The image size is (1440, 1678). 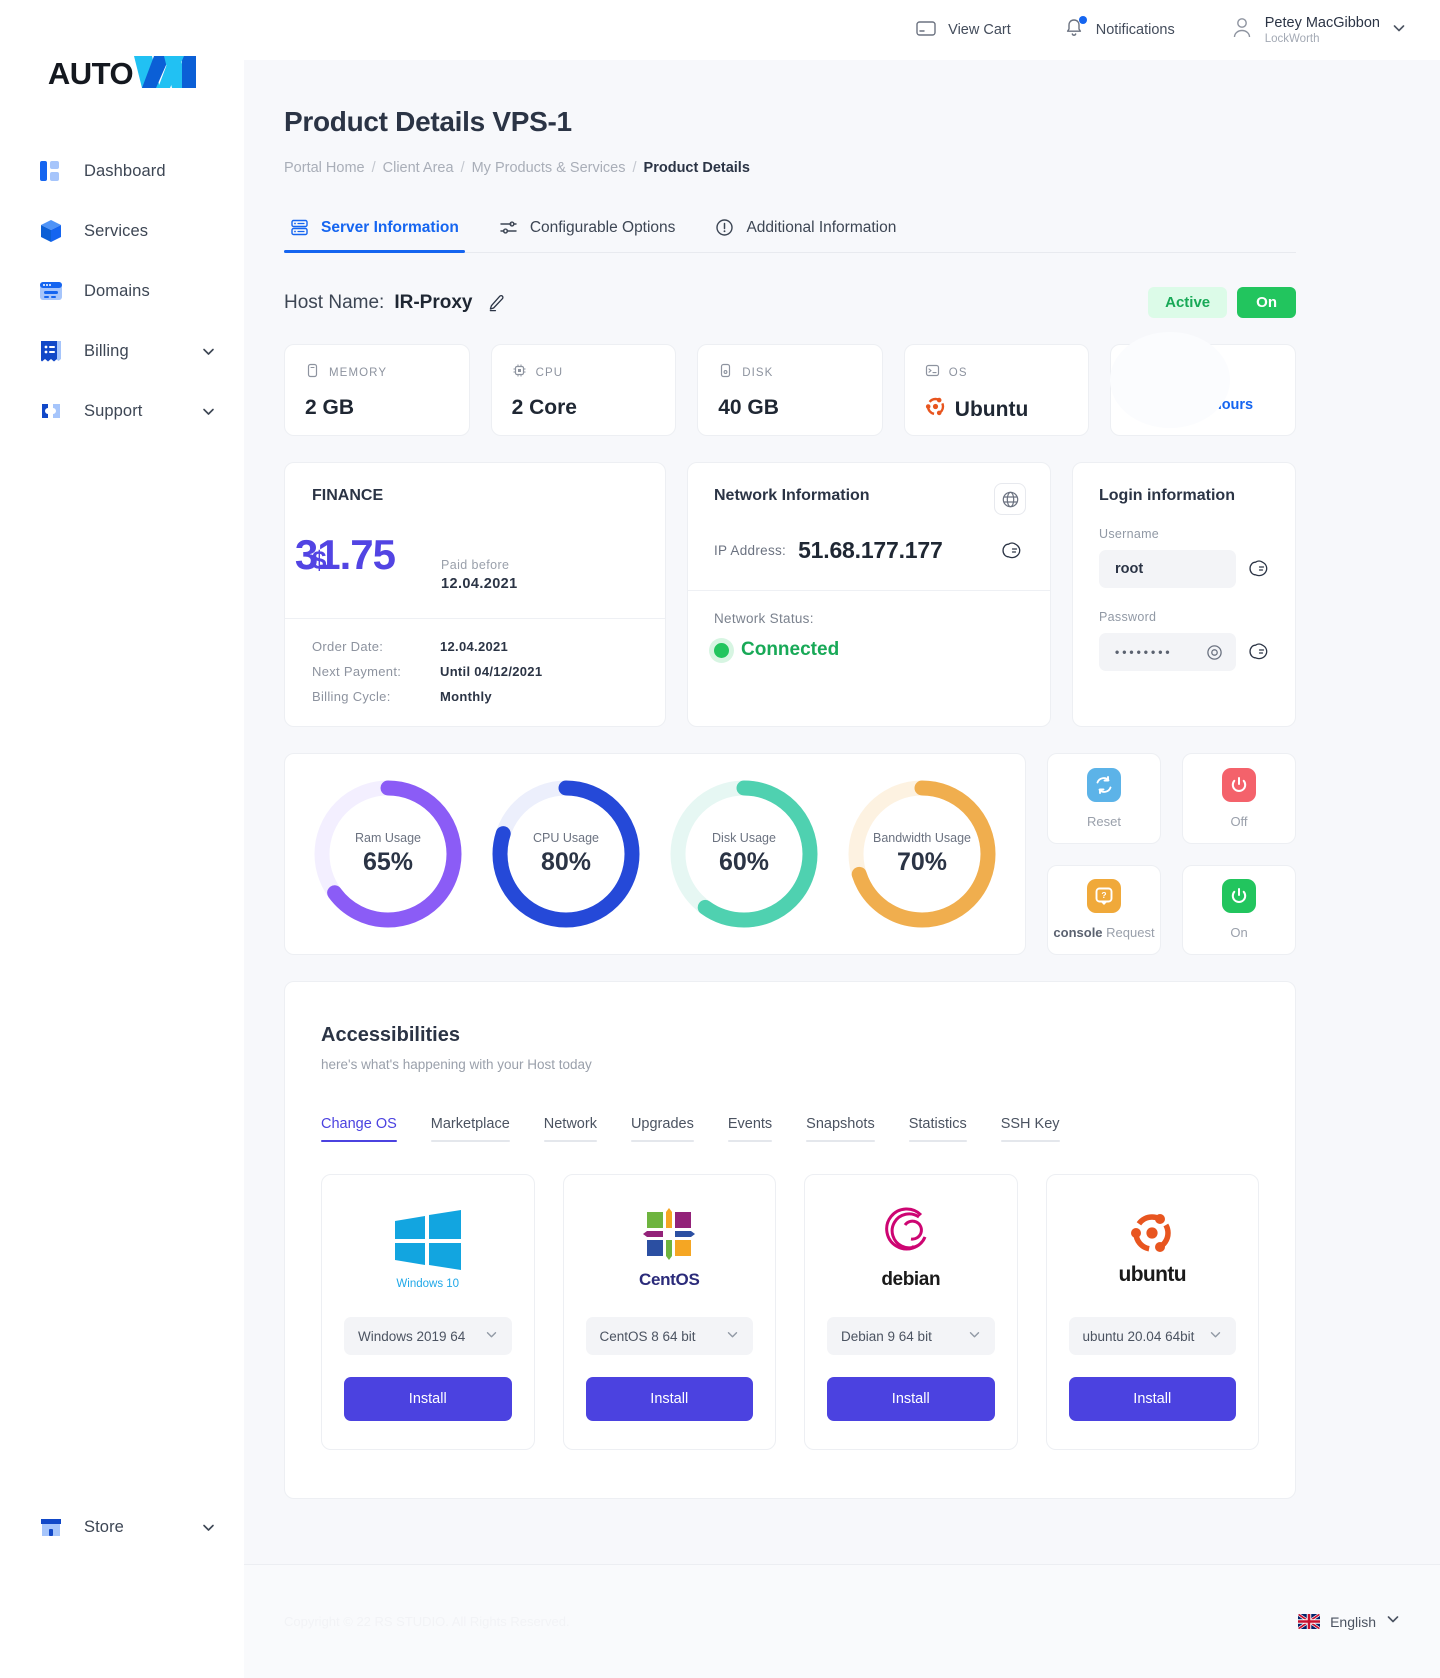 What do you see at coordinates (324, 168) in the screenshot?
I see `breadcrumb-item-portal-home: Portal Home` at bounding box center [324, 168].